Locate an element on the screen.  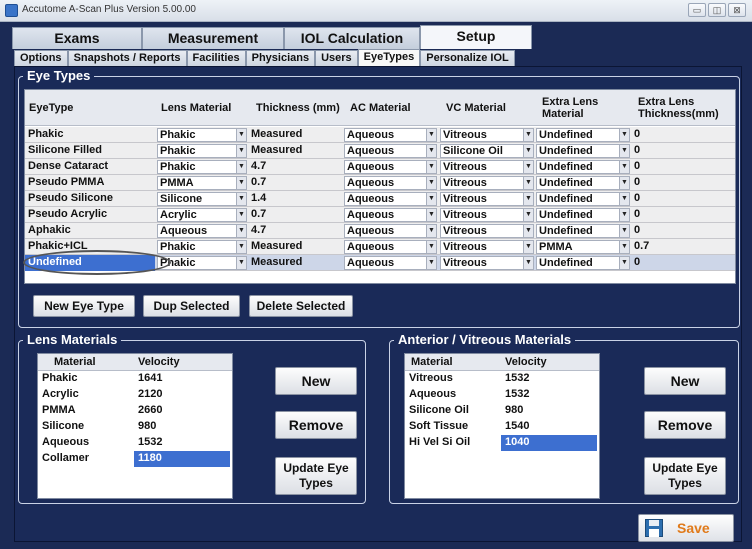
tab-measurement: Measurement is located at coordinates (213, 38).